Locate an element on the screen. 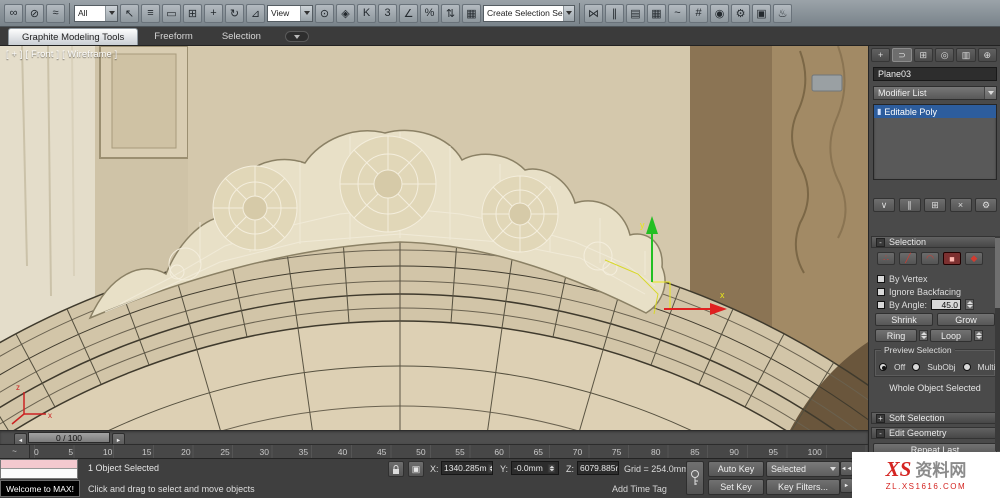 The width and height of the screenshot is (1000, 498). by-angle-field: 45.0 is located at coordinates (946, 304).